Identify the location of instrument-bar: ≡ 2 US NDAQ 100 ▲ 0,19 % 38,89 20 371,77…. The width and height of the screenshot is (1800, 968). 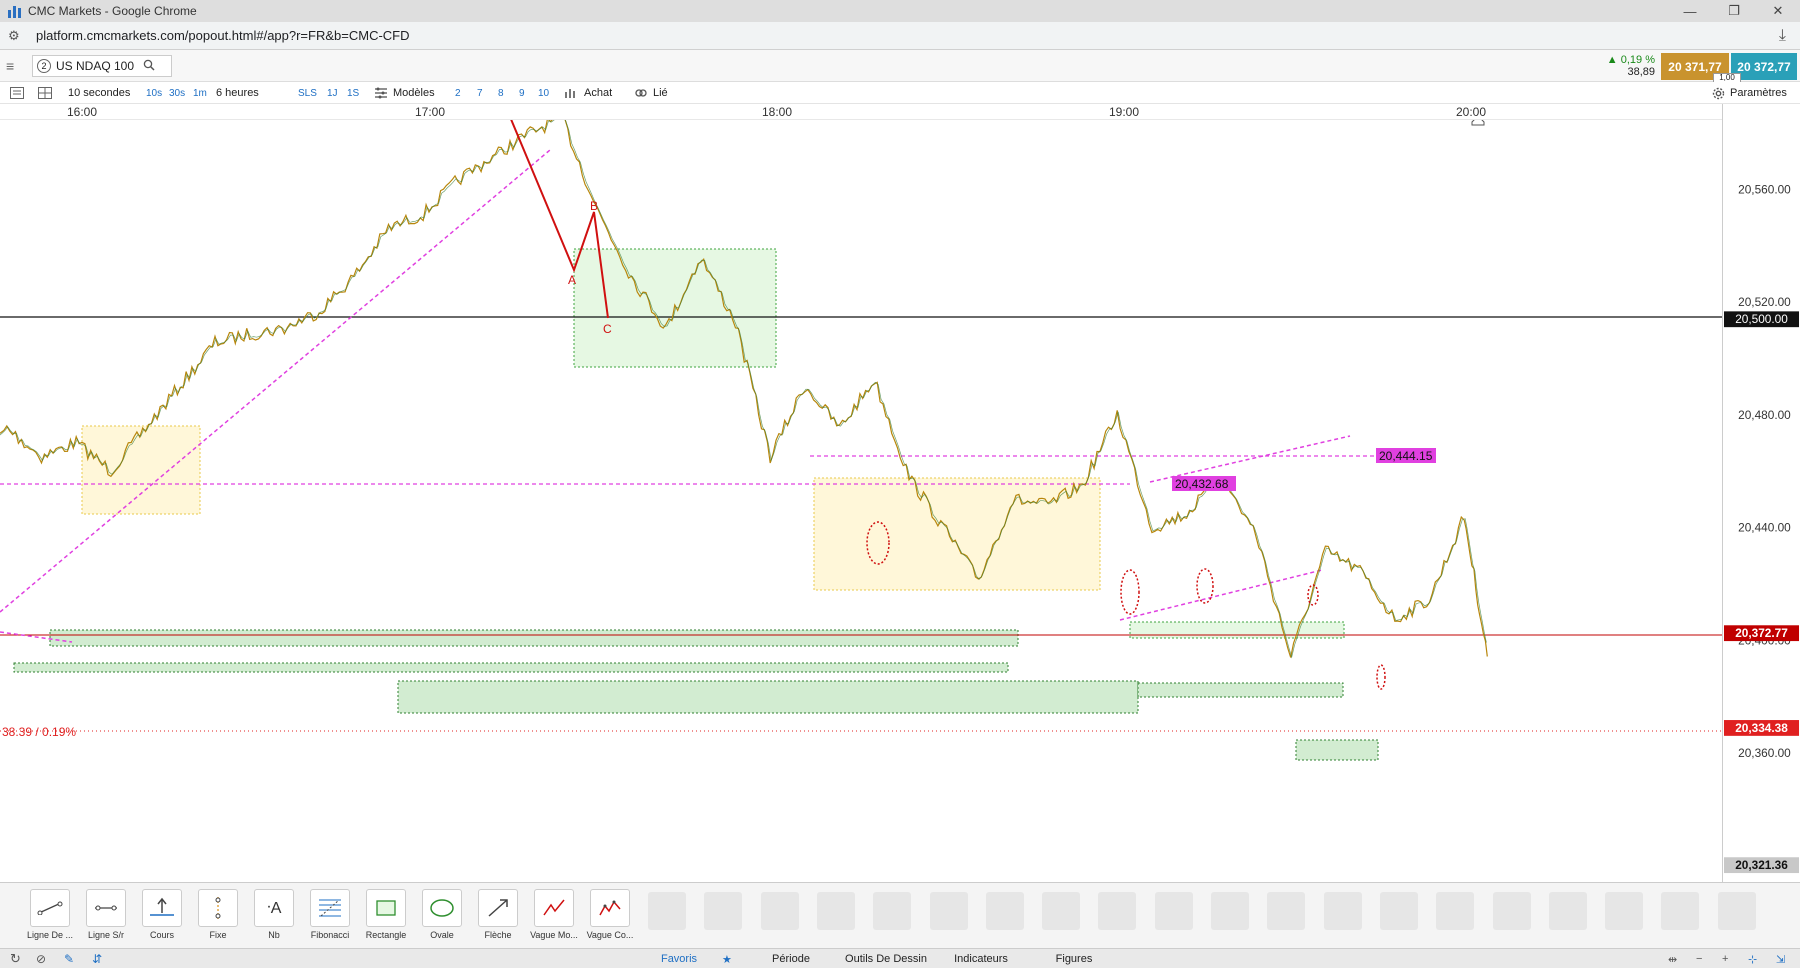
(900, 66).